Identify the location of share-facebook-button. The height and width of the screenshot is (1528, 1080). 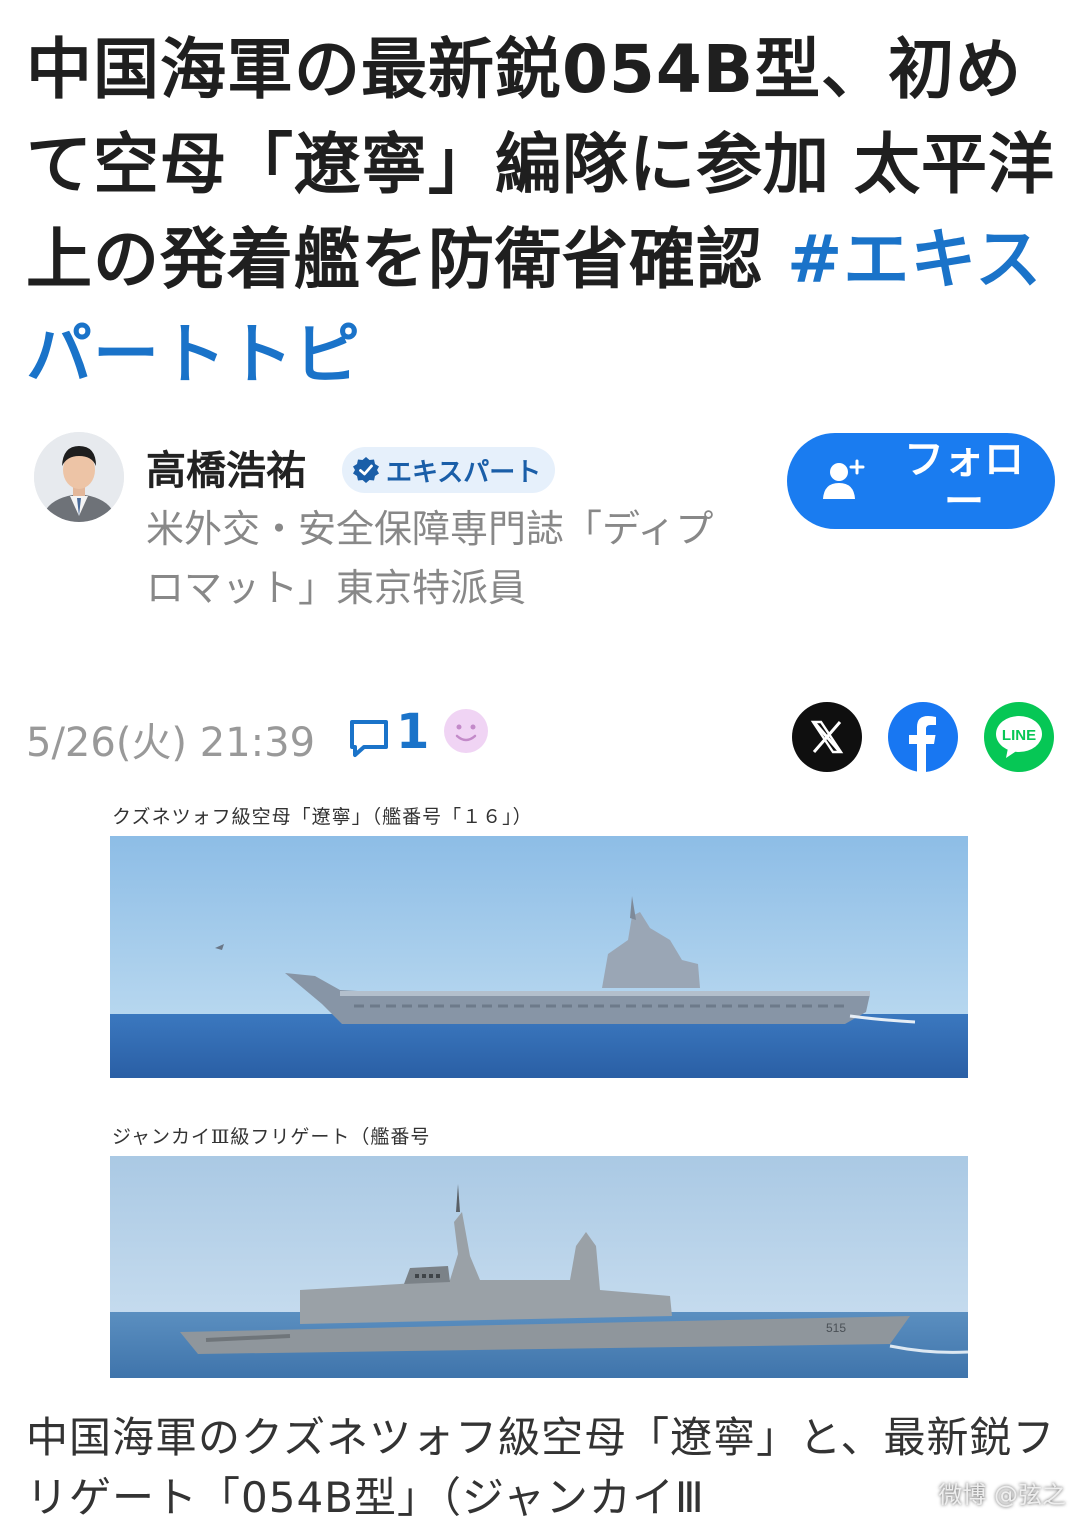
(923, 737).